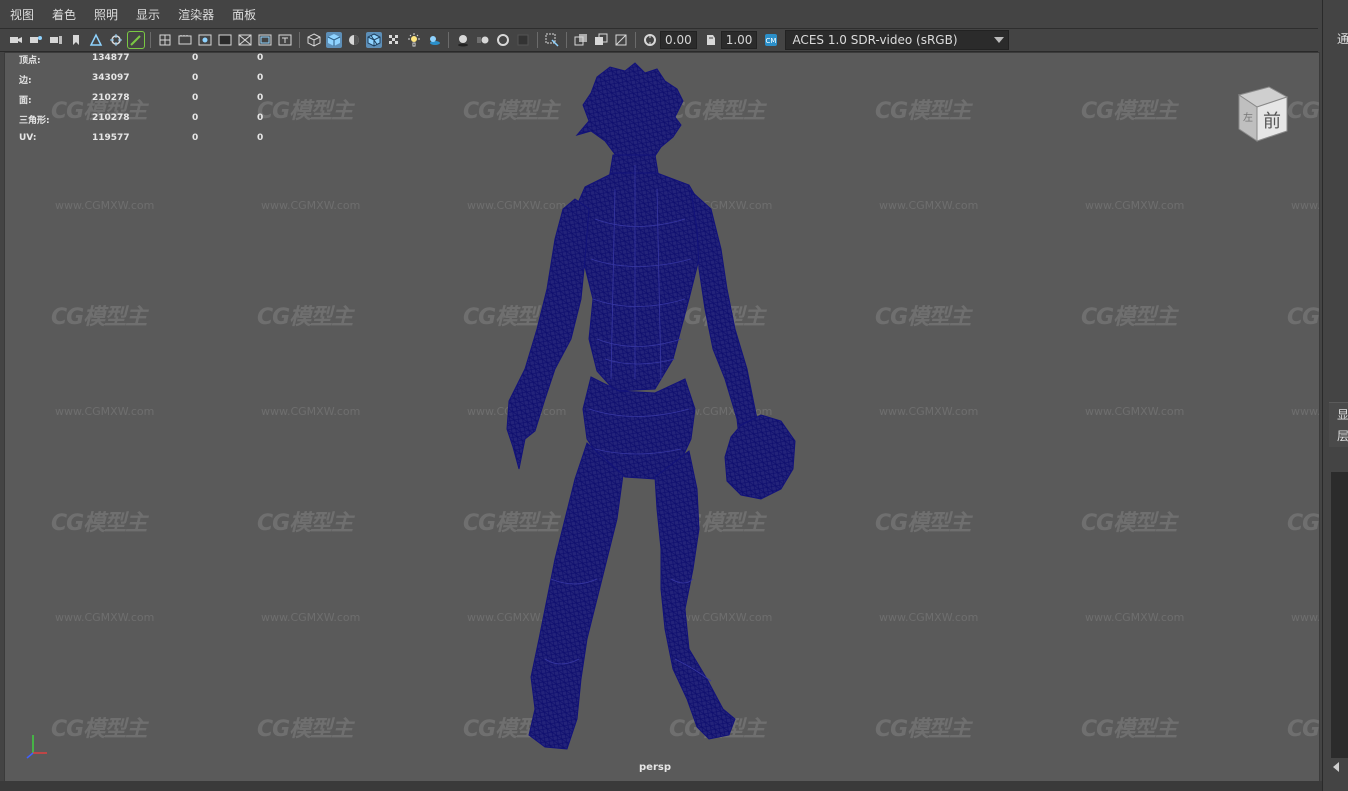  What do you see at coordinates (36, 40) in the screenshot?
I see `camera-attributes-icon` at bounding box center [36, 40].